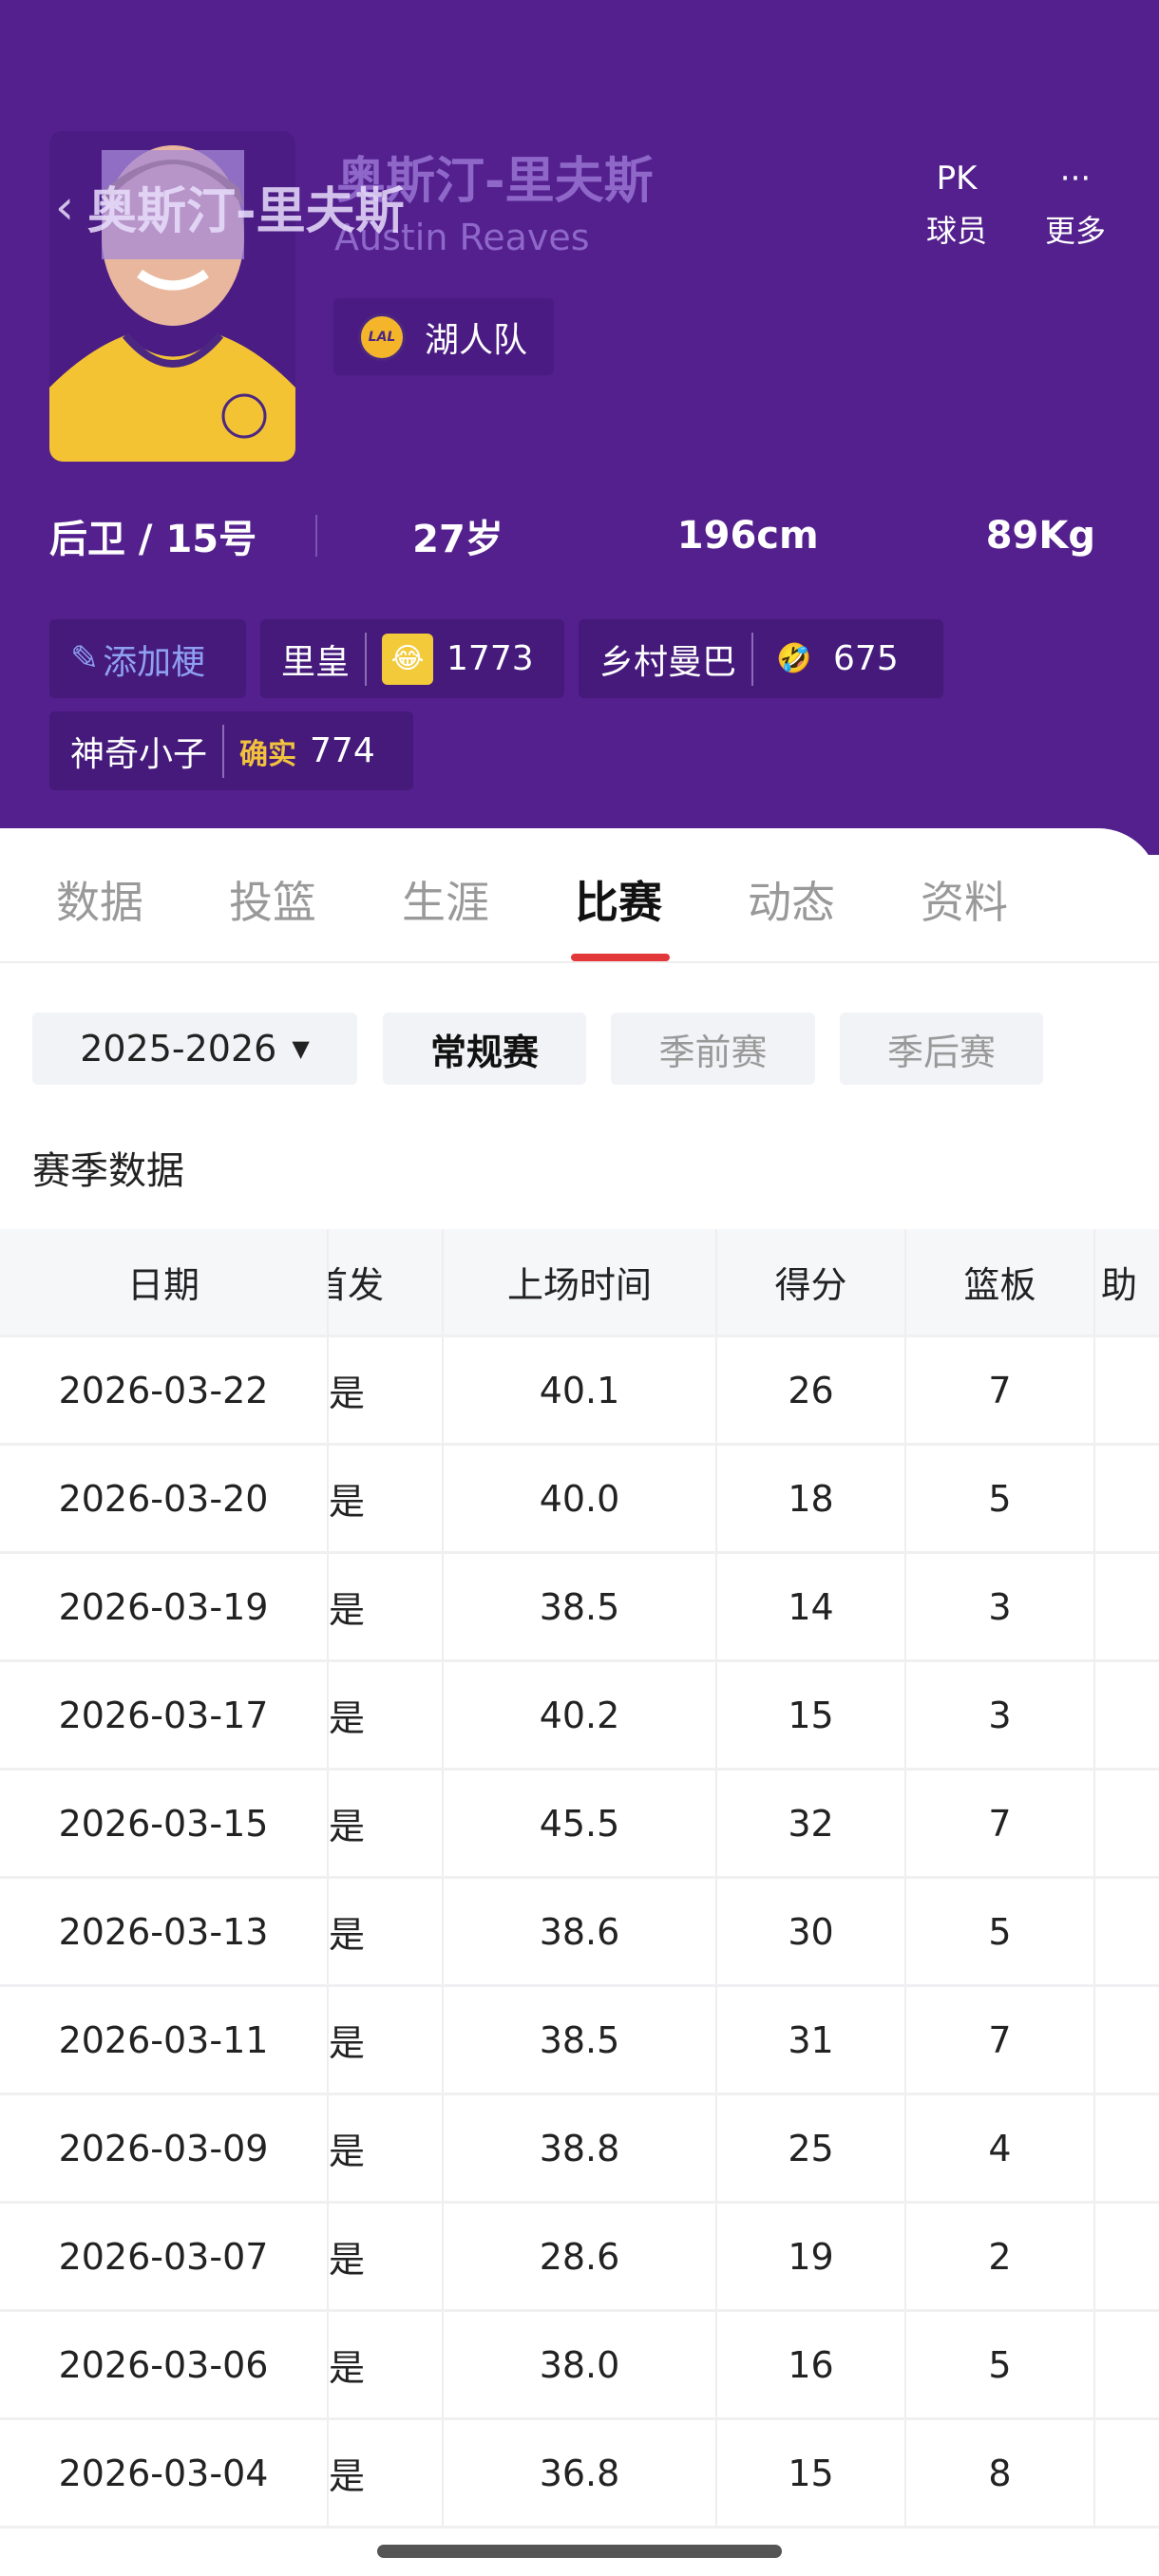 The image size is (1159, 2576). What do you see at coordinates (412, 658) in the screenshot?
I see `nickname-tag: 里皇 😂 1773` at bounding box center [412, 658].